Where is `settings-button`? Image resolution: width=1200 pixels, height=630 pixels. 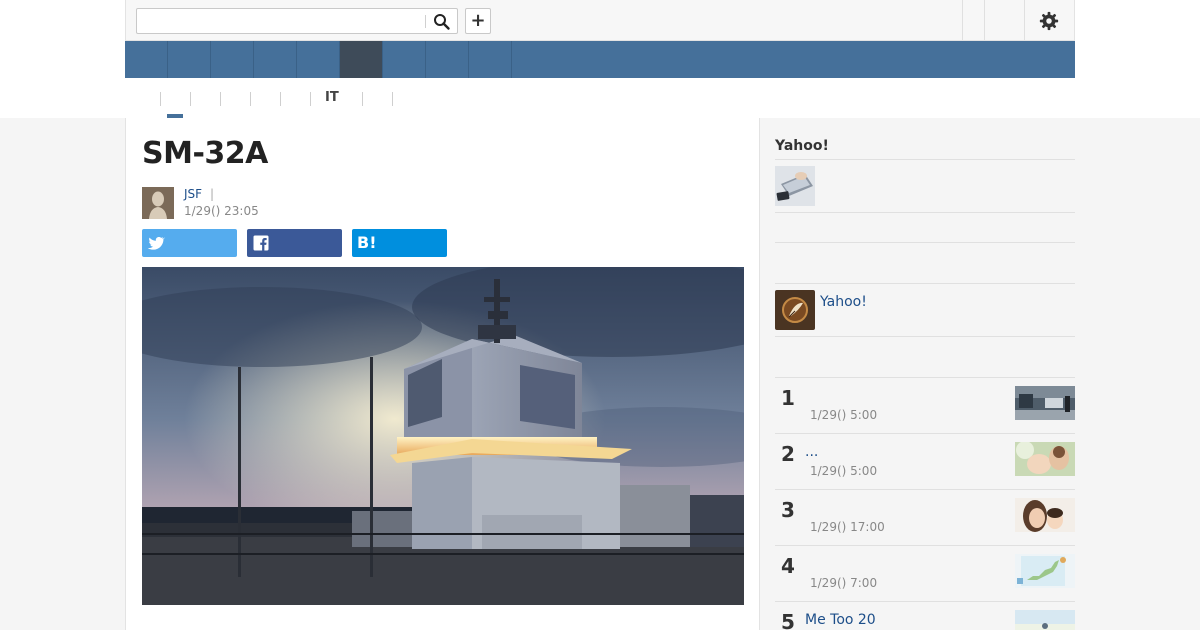 settings-button is located at coordinates (1049, 21).